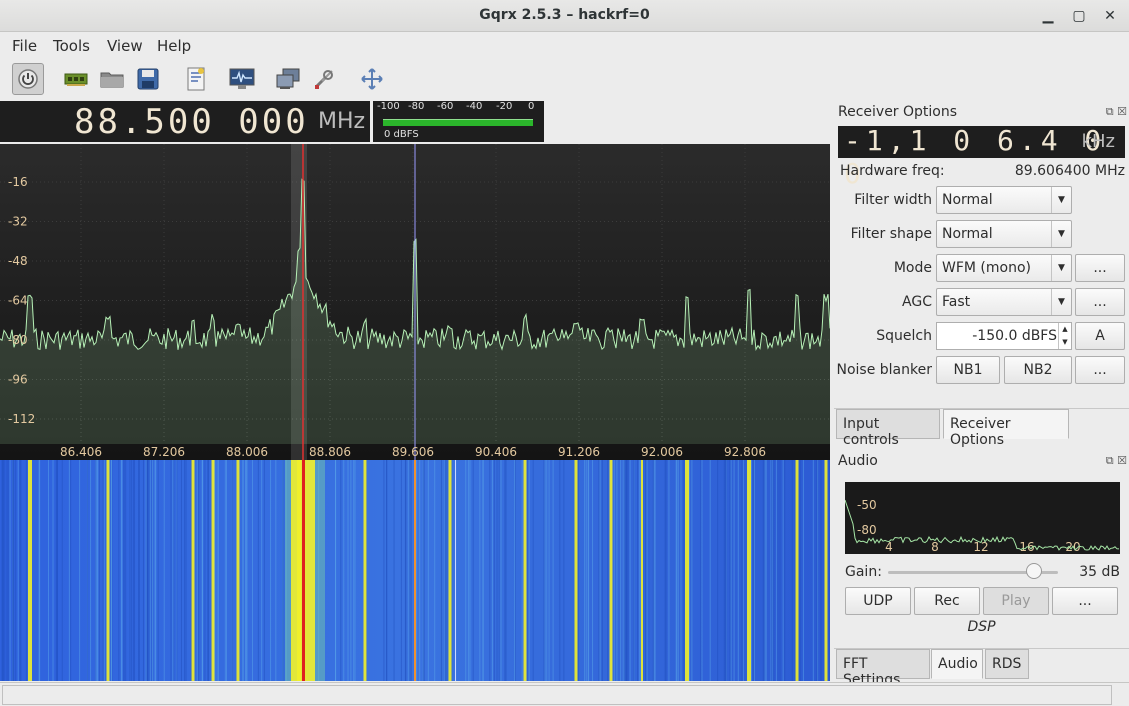  Describe the element at coordinates (18, 340) in the screenshot. I see `spectrum-y-tick: -80` at that location.